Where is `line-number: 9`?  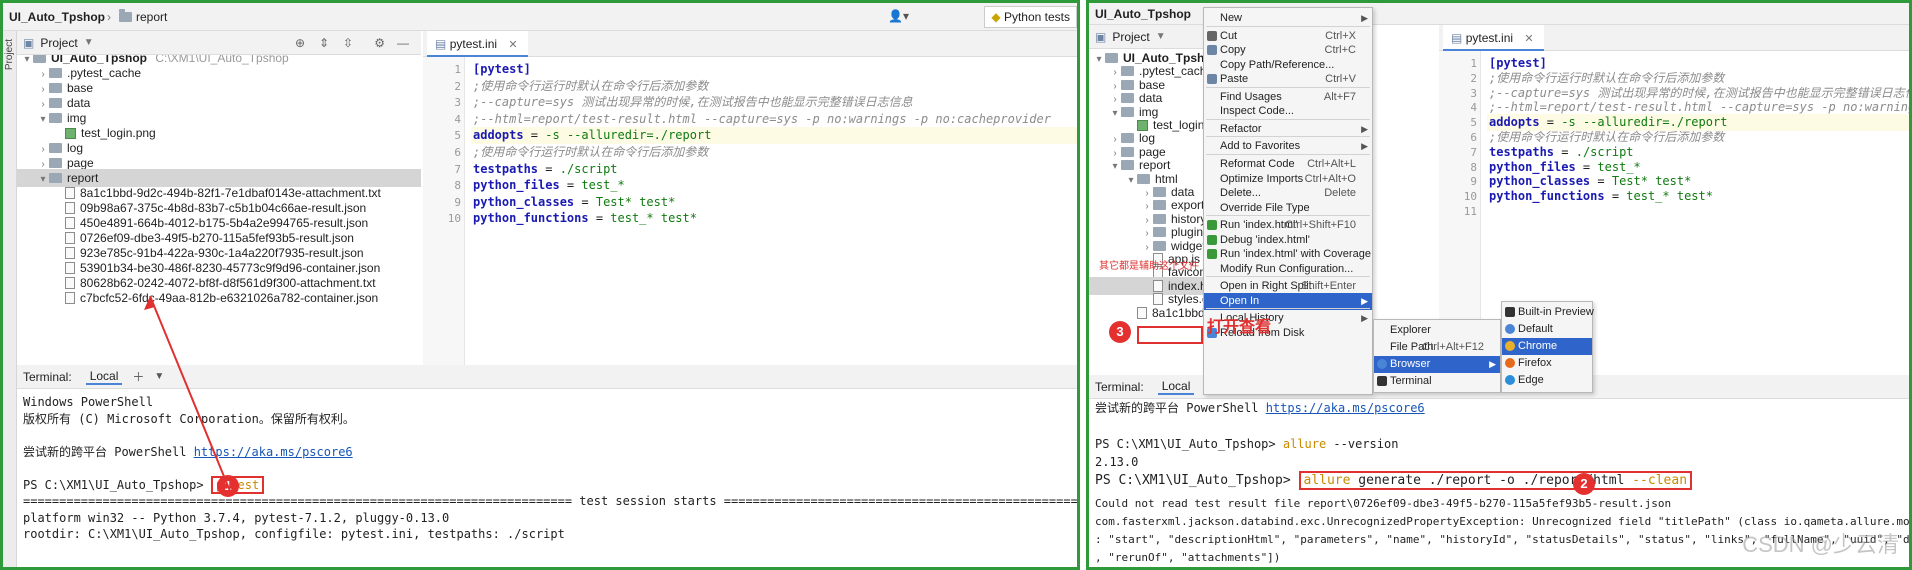
line-number: 9 is located at coordinates (1473, 182).